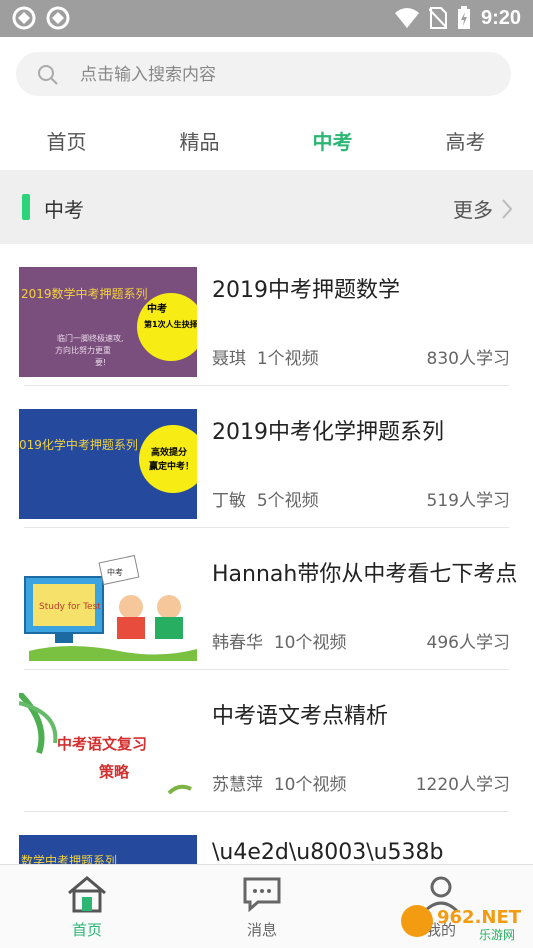 The height and width of the screenshot is (948, 533). Describe the element at coordinates (468, 501) in the screenshot. I see `course-learners: 519人学习` at that location.